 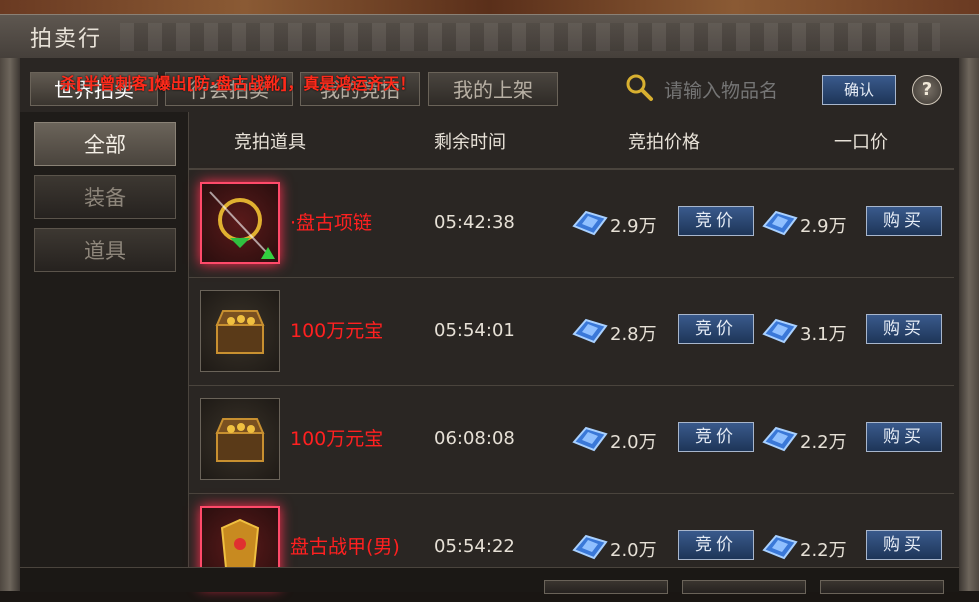 What do you see at coordinates (268, 253) in the screenshot?
I see `upgrade-arrow-icon` at bounding box center [268, 253].